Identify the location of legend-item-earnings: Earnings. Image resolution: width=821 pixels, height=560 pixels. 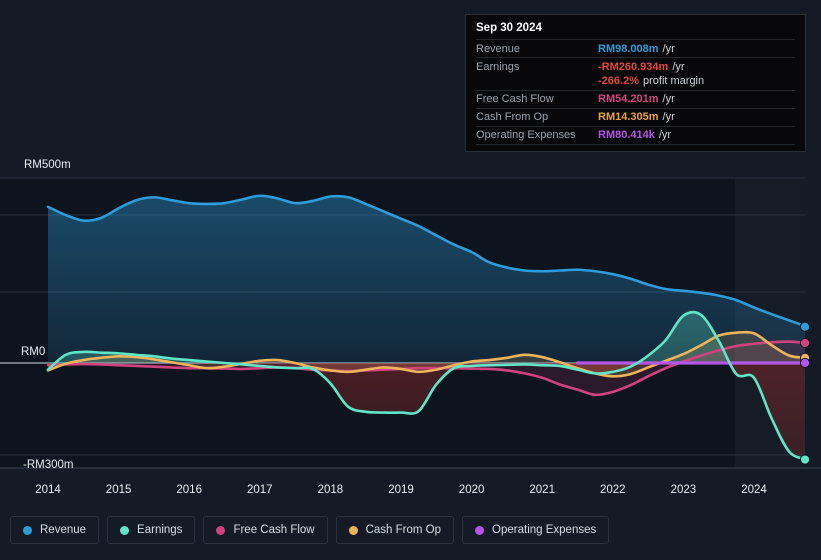
(151, 530).